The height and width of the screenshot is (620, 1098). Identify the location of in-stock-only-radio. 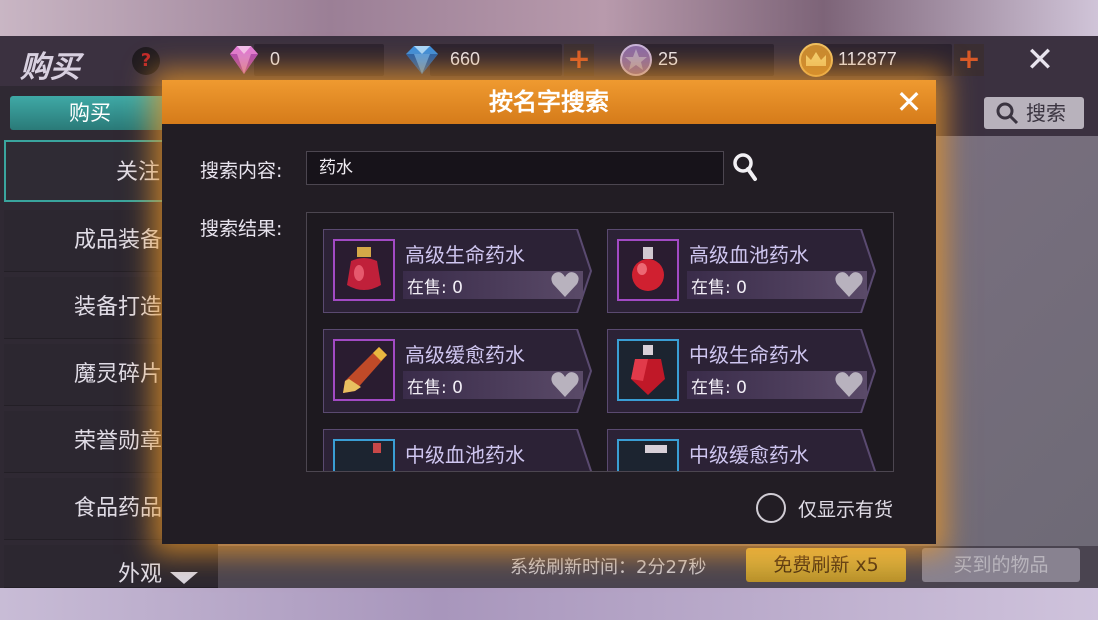
(771, 508).